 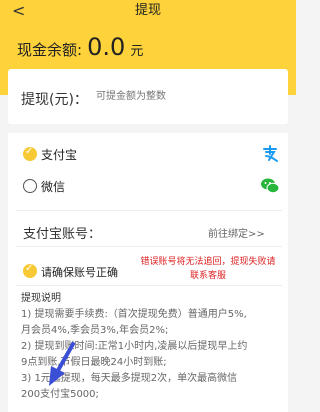 I want to click on warning-line: 错误账号将无法追回，提现失败请, so click(x=208, y=262).